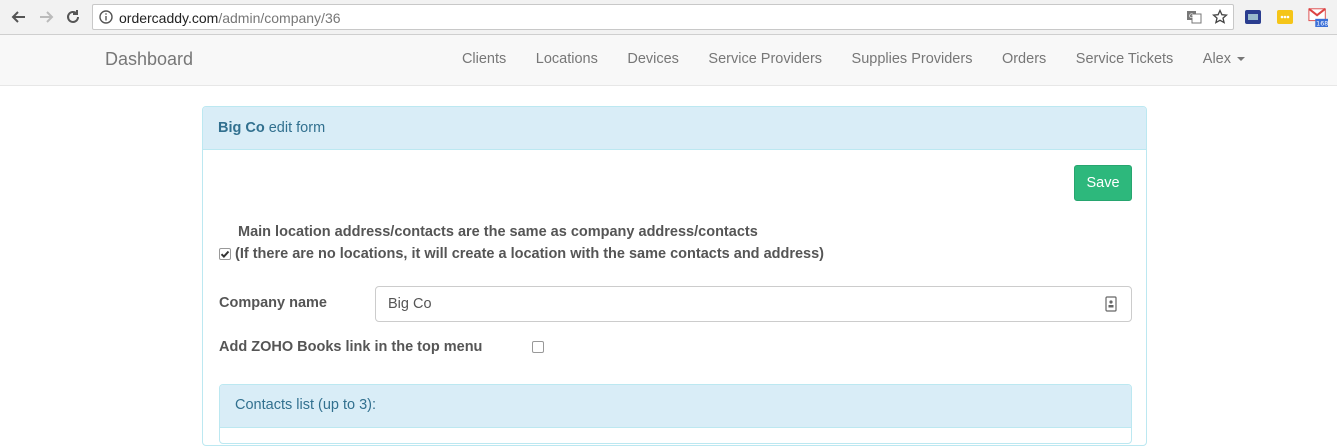 This screenshot has width=1337, height=446. Describe the element at coordinates (1220, 17) in the screenshot. I see `bookmark-star-icon` at that location.